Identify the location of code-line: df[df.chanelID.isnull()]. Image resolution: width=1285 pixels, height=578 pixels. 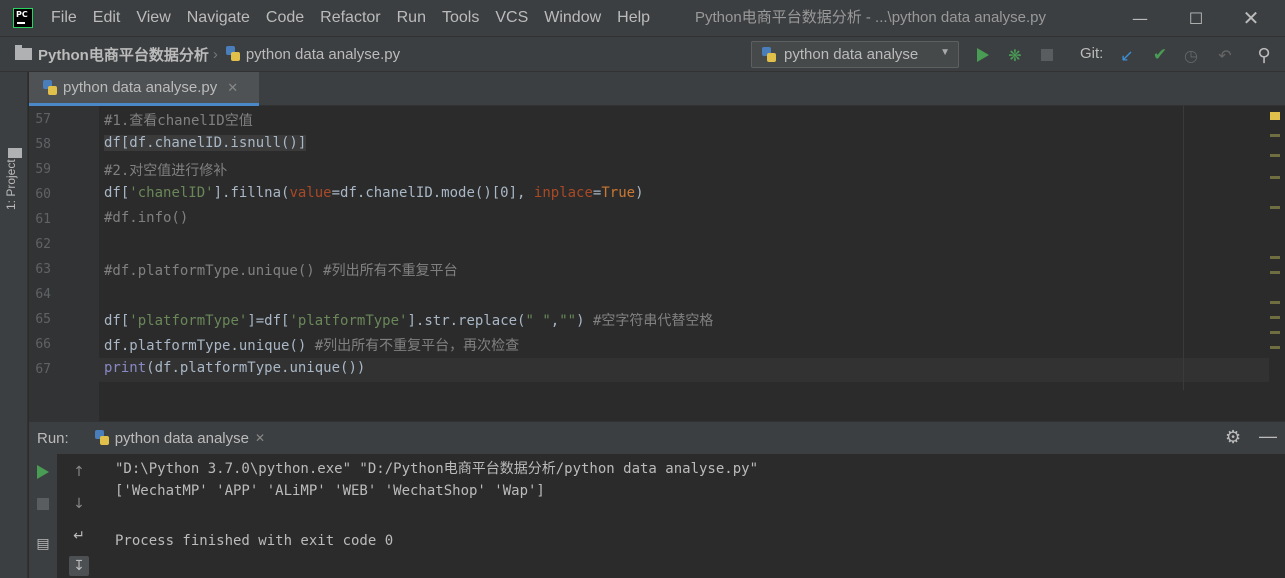
(205, 143).